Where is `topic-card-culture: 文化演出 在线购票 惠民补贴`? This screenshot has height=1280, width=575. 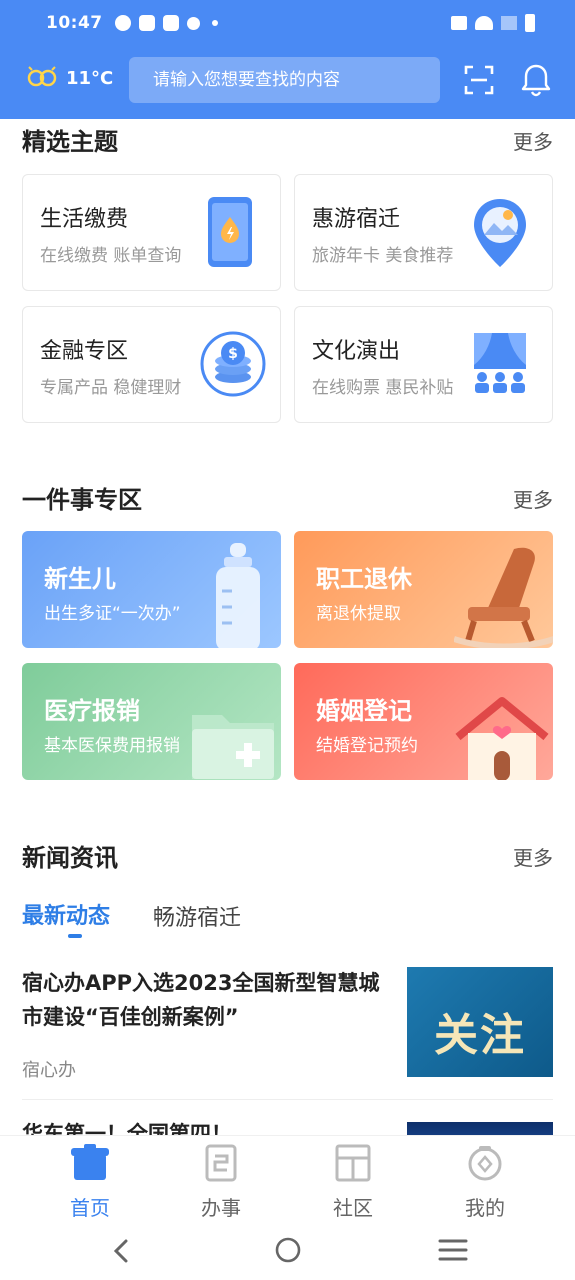 topic-card-culture: 文化演出 在线购票 惠民补贴 is located at coordinates (423, 364).